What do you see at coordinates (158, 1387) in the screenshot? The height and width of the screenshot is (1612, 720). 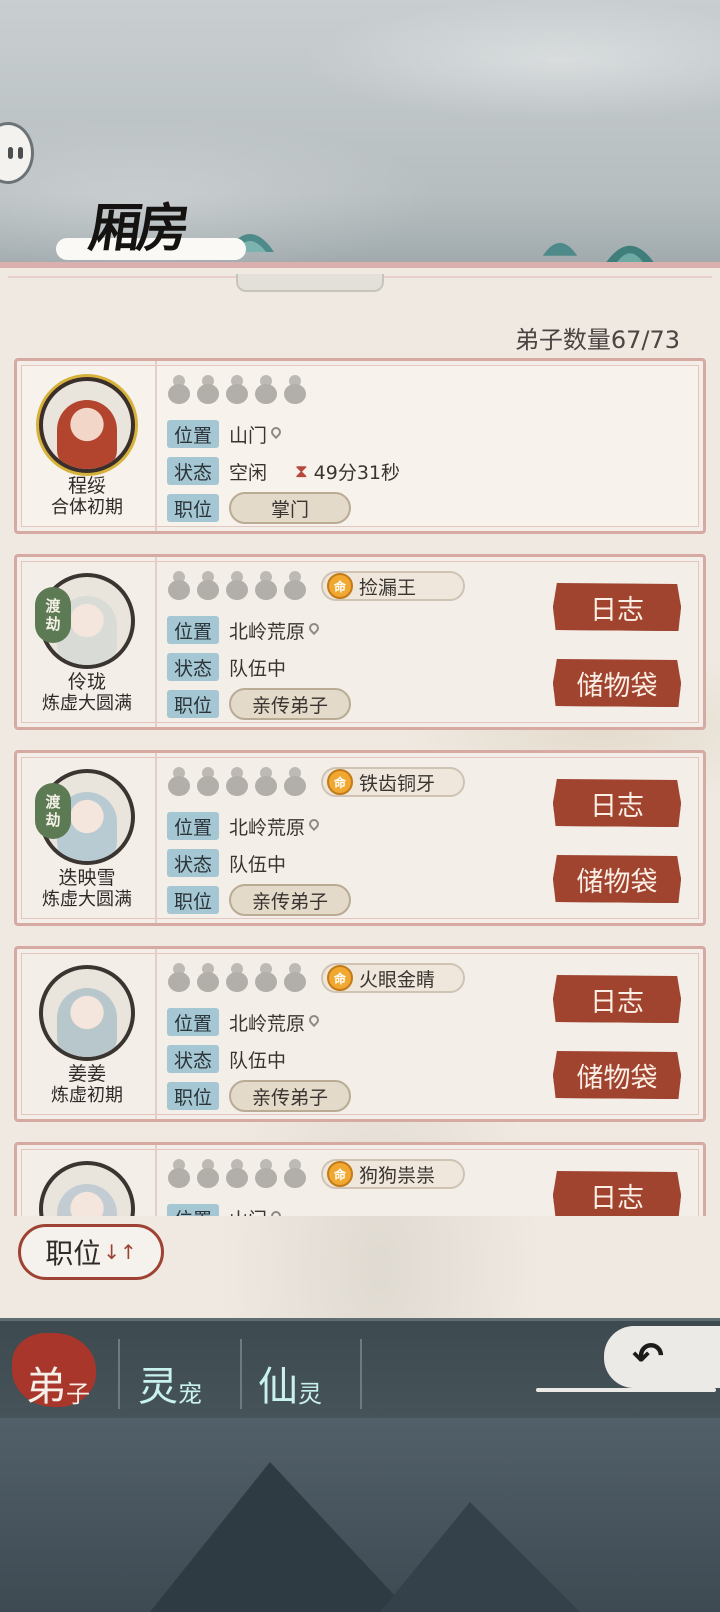 I see `tab-label: 灵` at bounding box center [158, 1387].